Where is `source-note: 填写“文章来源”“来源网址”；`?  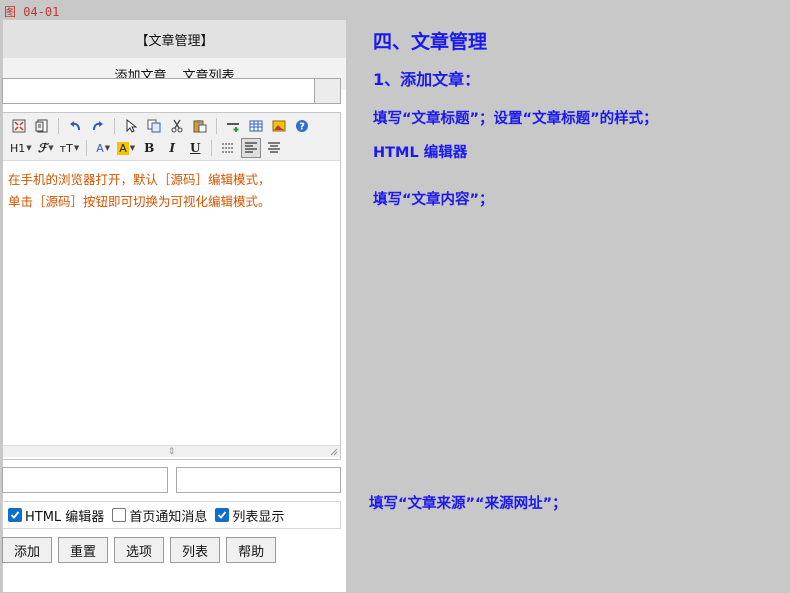 source-note: 填写“文章来源”“来源网址”； is located at coordinates (468, 504).